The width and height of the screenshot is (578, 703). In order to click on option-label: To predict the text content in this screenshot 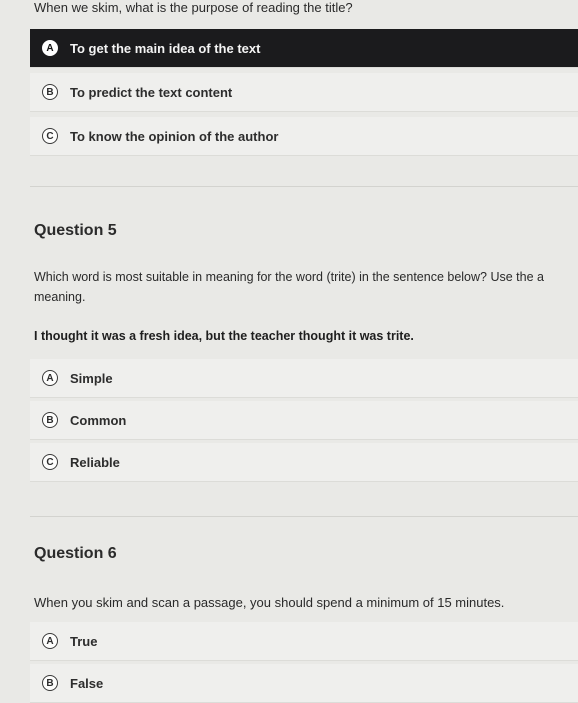, I will do `click(151, 92)`.